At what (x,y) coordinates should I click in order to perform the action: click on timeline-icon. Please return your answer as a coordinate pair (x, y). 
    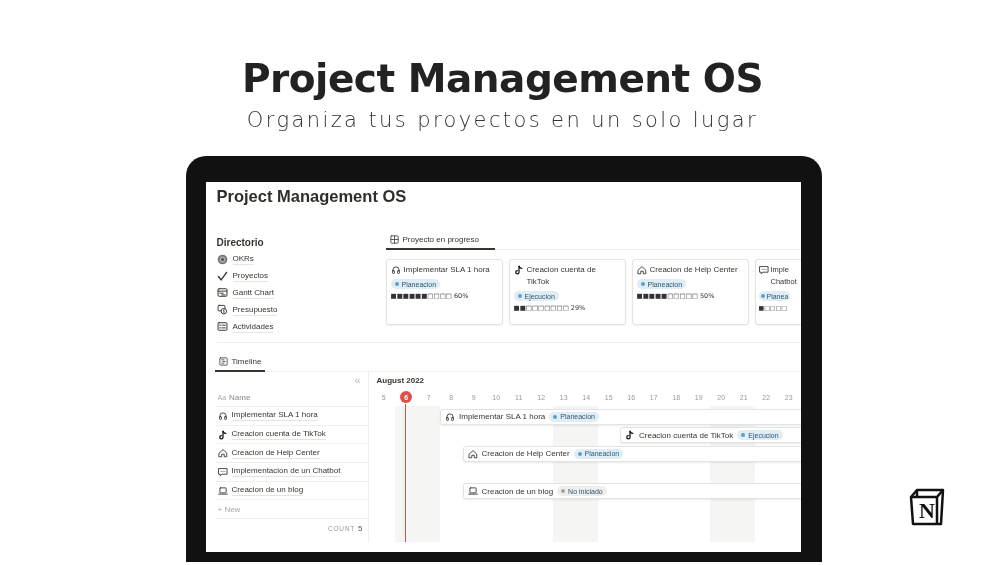
    Looking at the image, I should click on (223, 361).